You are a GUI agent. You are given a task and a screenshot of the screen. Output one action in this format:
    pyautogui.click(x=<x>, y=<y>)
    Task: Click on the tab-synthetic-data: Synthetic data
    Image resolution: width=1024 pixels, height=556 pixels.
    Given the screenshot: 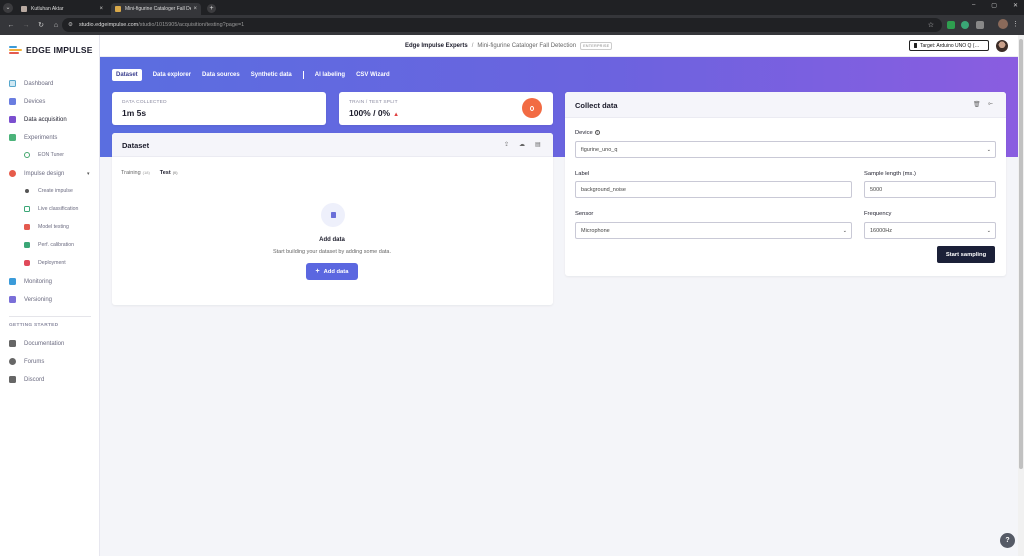 What is the action you would take?
    pyautogui.click(x=271, y=75)
    